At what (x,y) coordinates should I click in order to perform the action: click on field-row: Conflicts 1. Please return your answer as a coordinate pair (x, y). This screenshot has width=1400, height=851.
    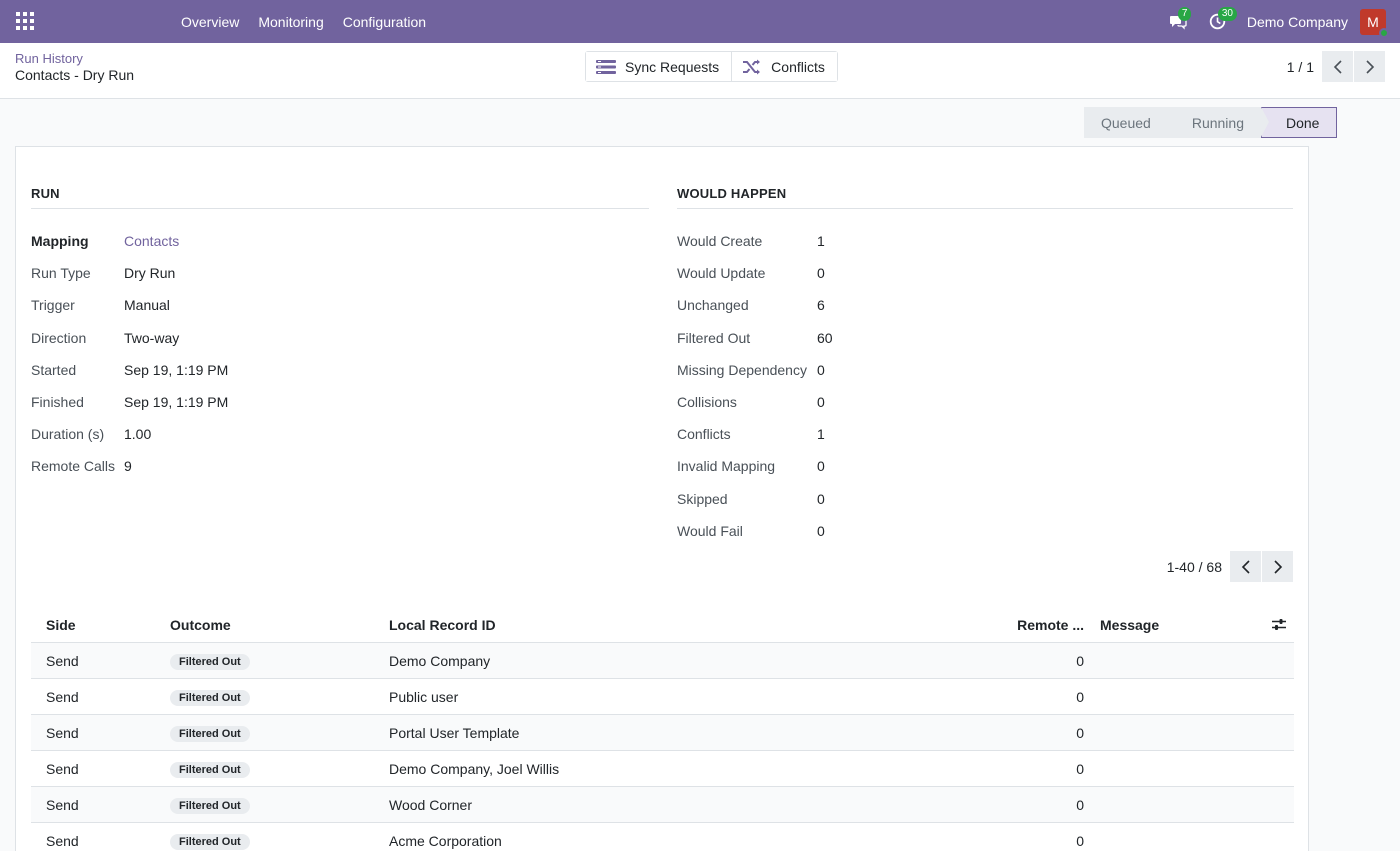
    Looking at the image, I should click on (985, 434).